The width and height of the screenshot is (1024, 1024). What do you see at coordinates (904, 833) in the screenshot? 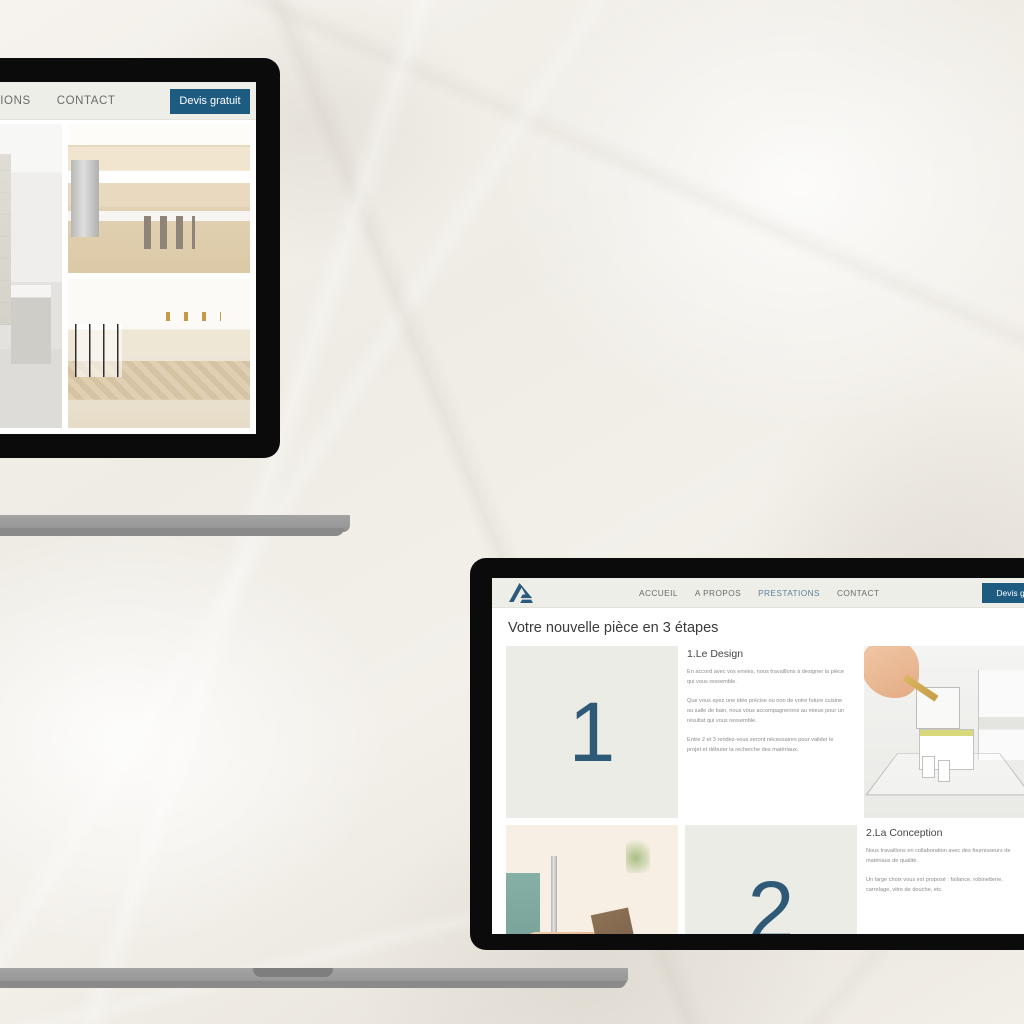
I see `step-2-heading: 2.La Conception` at bounding box center [904, 833].